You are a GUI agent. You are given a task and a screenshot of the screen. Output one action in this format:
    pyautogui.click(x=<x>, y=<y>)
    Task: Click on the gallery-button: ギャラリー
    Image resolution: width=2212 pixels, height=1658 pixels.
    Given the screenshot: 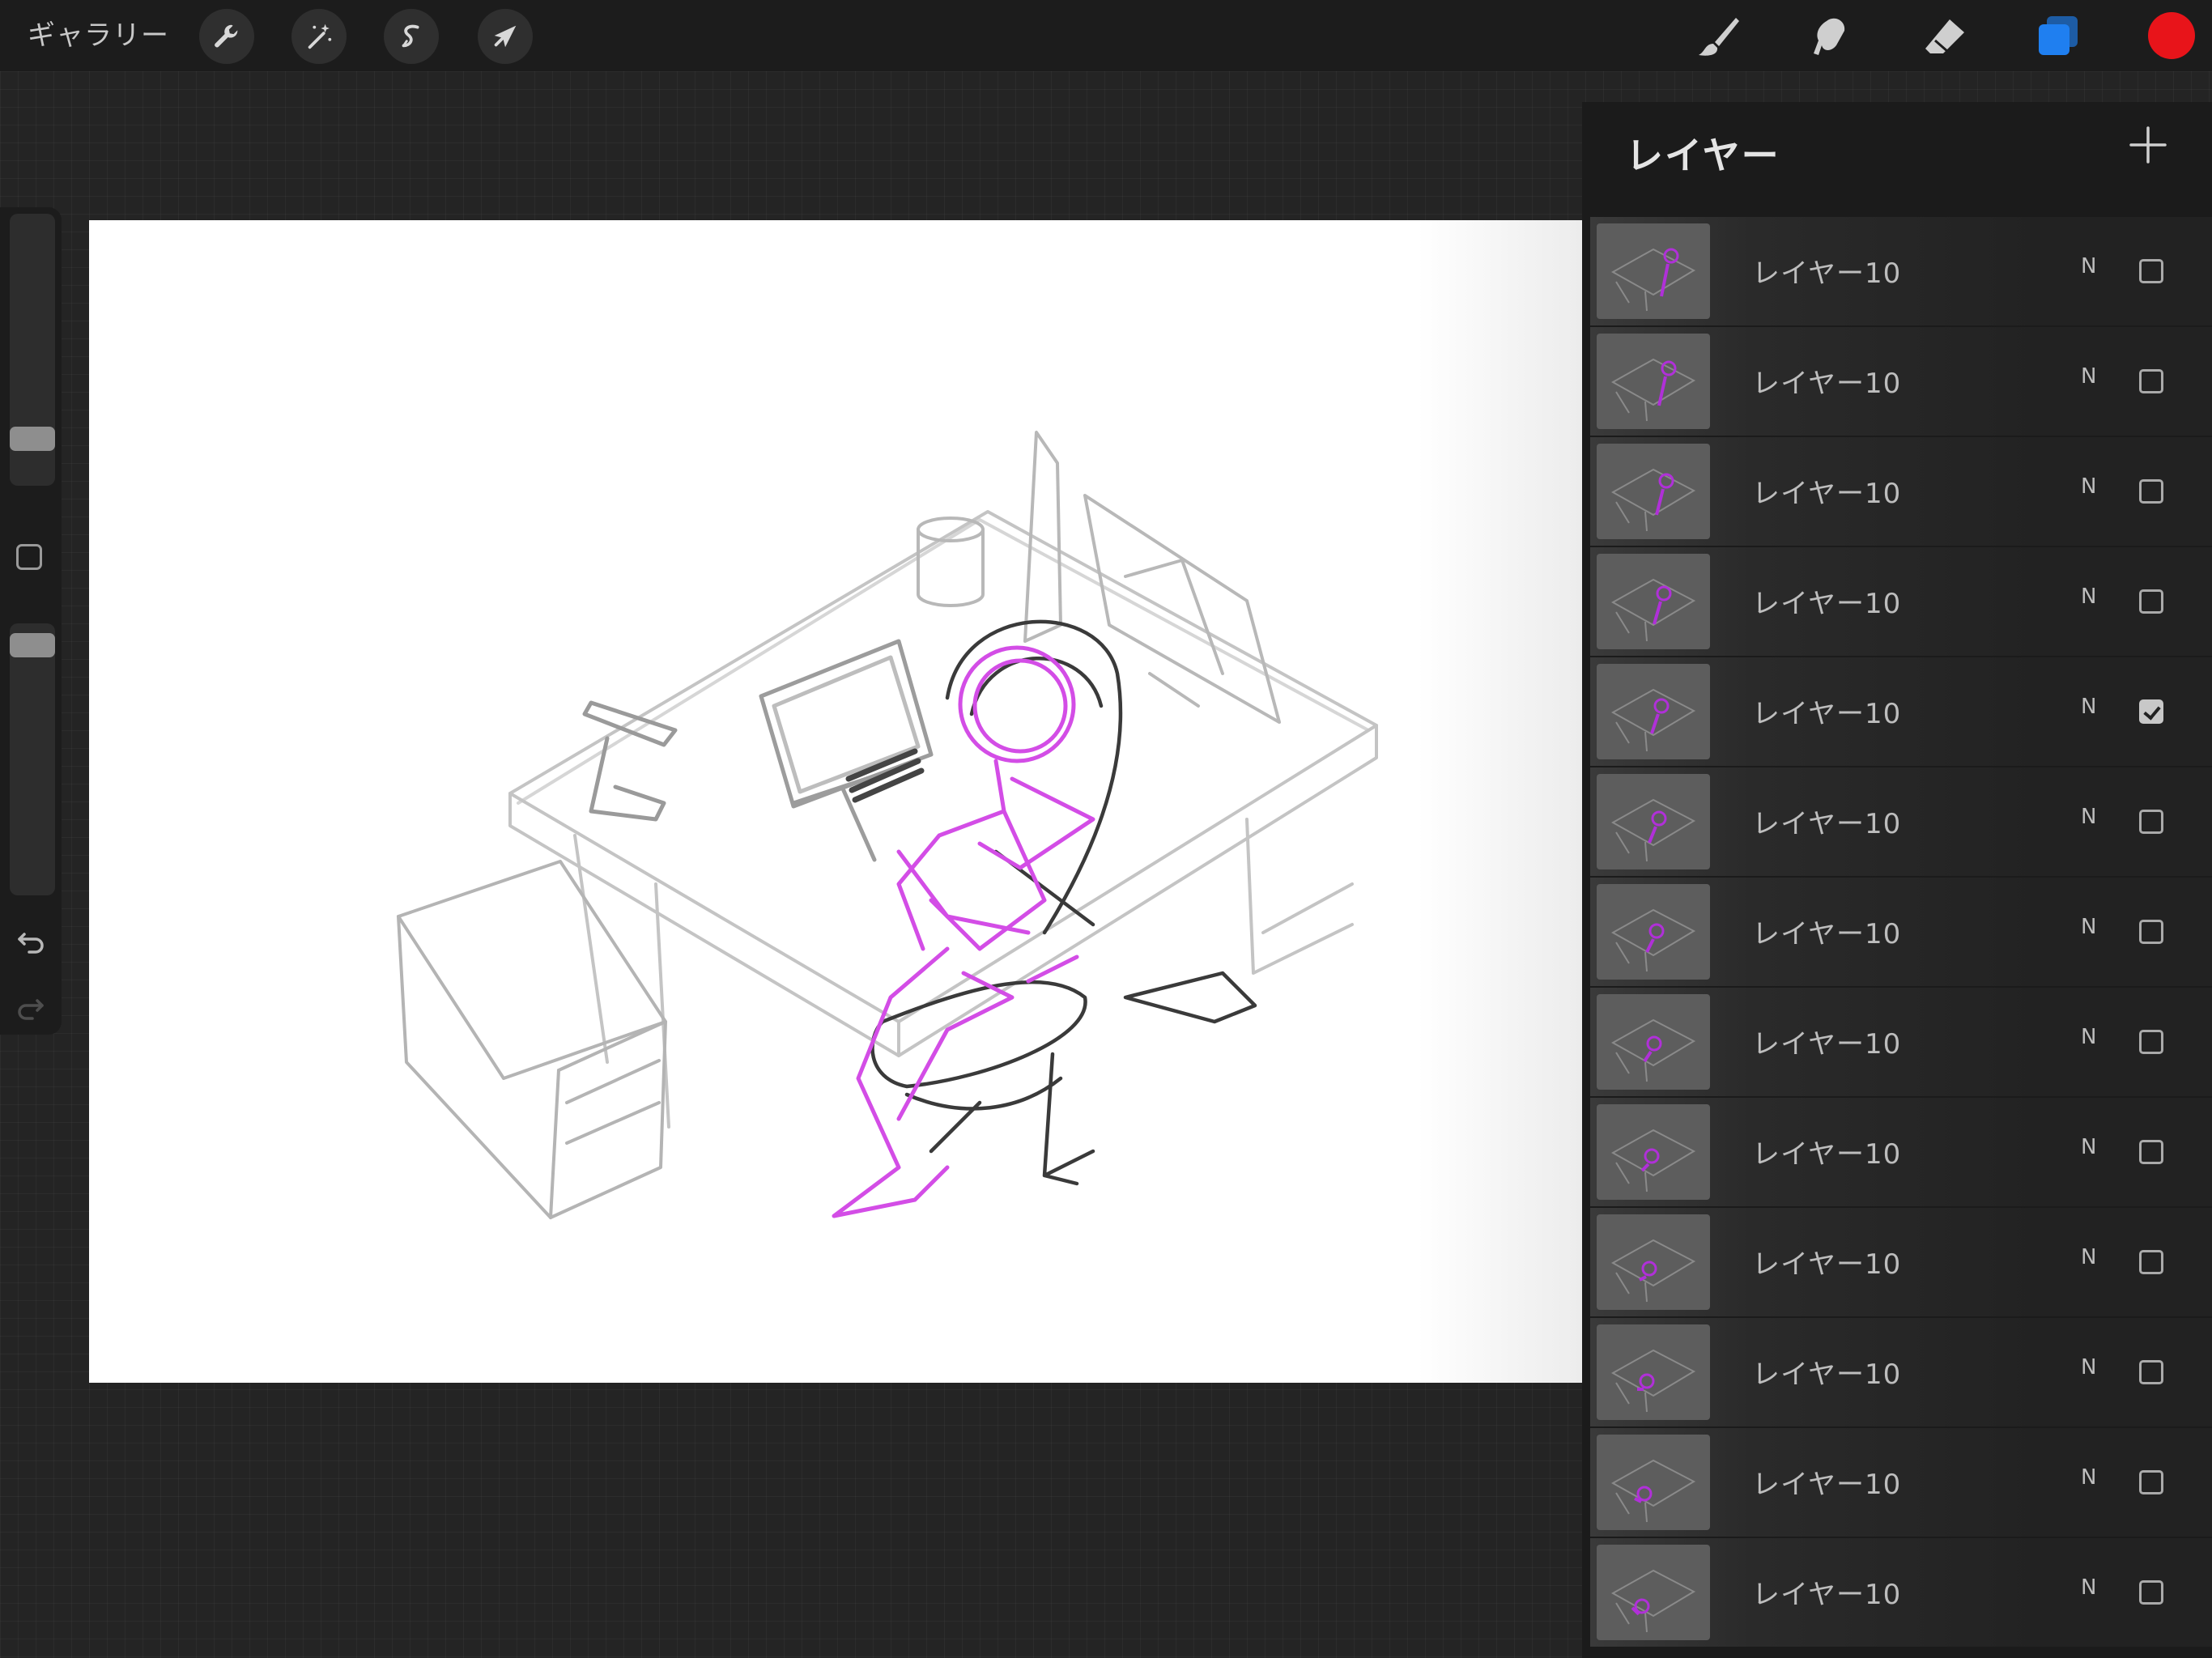 What is the action you would take?
    pyautogui.click(x=99, y=36)
    